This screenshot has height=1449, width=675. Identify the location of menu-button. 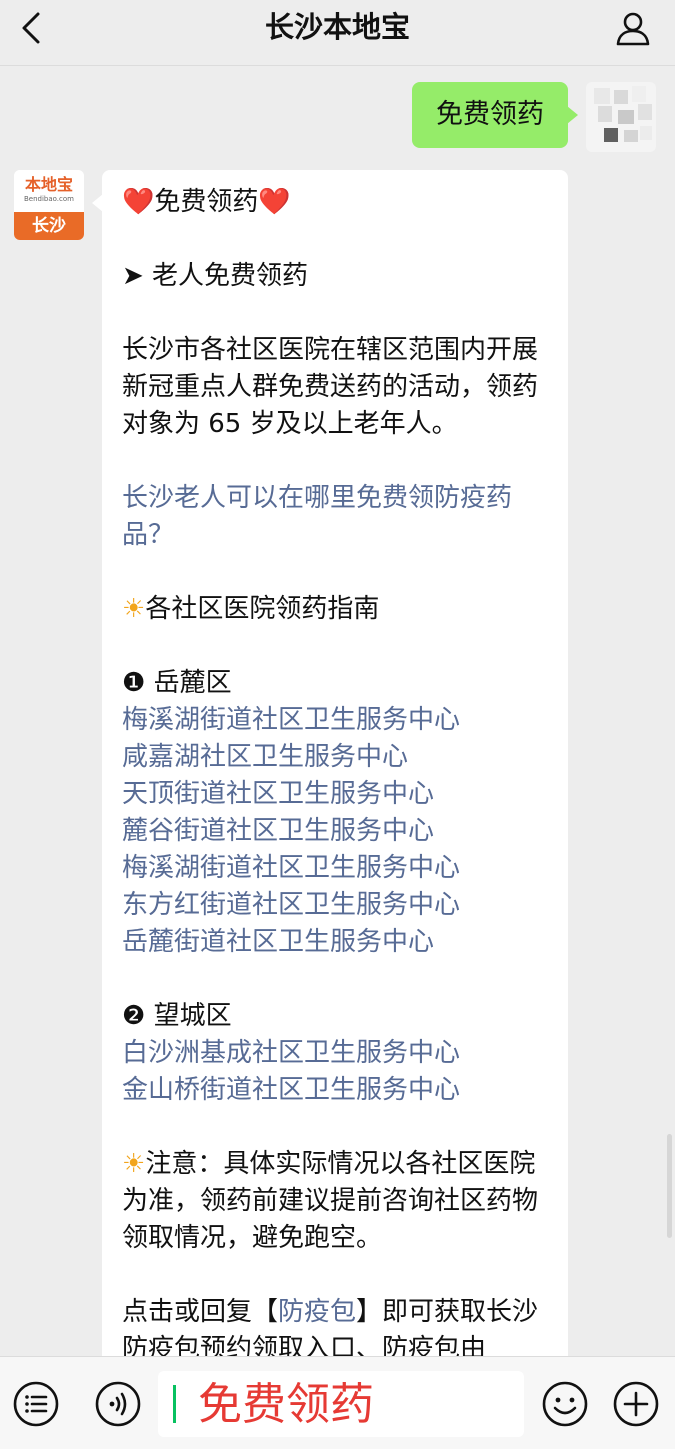
(36, 1404).